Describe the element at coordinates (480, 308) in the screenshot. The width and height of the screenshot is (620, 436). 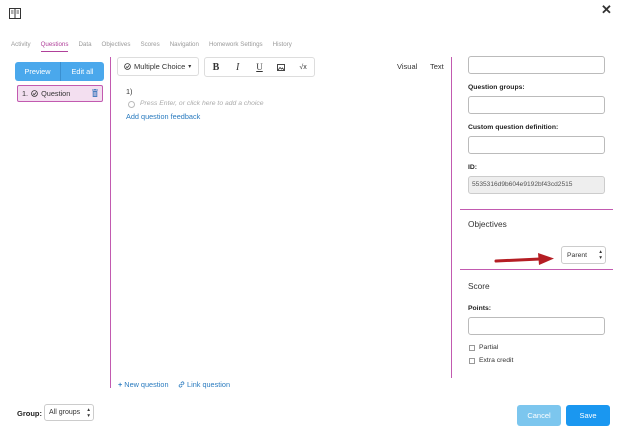
I see `points-label: Points:` at that location.